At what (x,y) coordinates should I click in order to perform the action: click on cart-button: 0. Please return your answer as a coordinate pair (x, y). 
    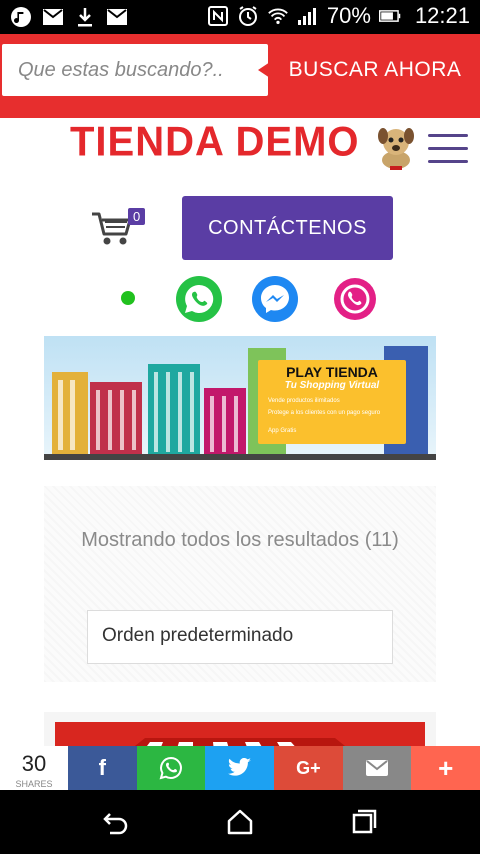
    Looking at the image, I should click on (118, 228).